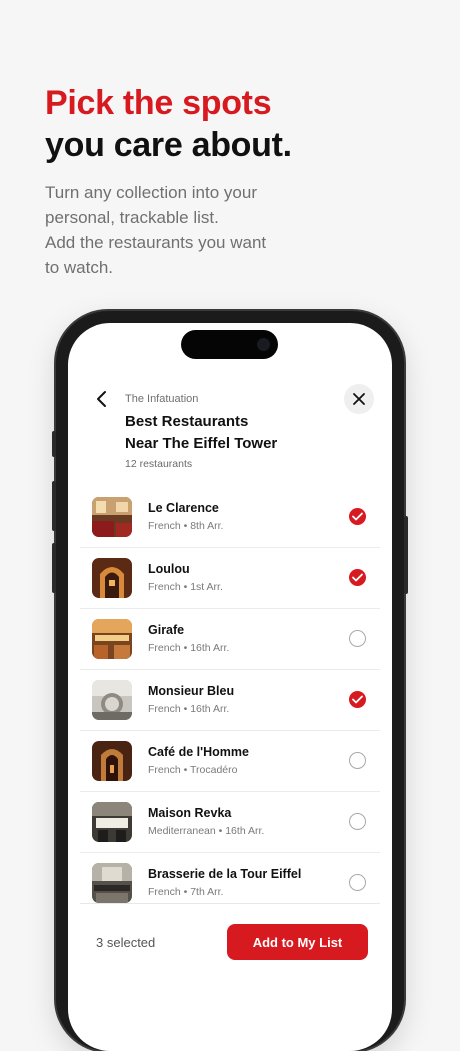 This screenshot has height=1051, width=460. I want to click on restaurant-meta: French • 7th Arr., so click(186, 892).